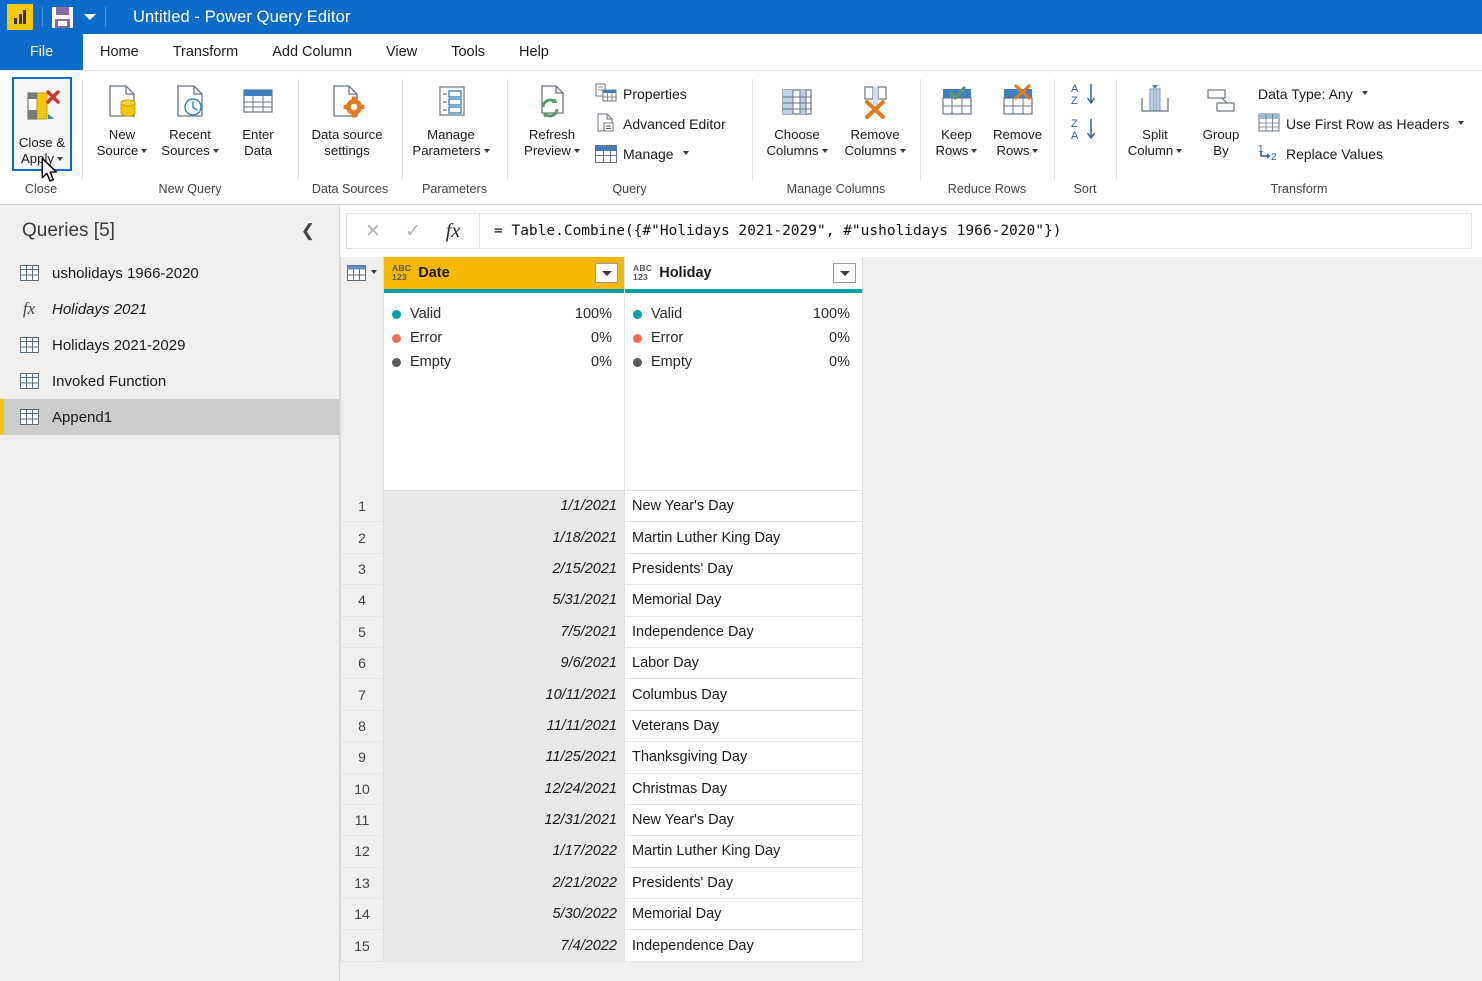 The image size is (1482, 981). What do you see at coordinates (451, 118) in the screenshot?
I see `manage-parameters-button: Manage Parameters` at bounding box center [451, 118].